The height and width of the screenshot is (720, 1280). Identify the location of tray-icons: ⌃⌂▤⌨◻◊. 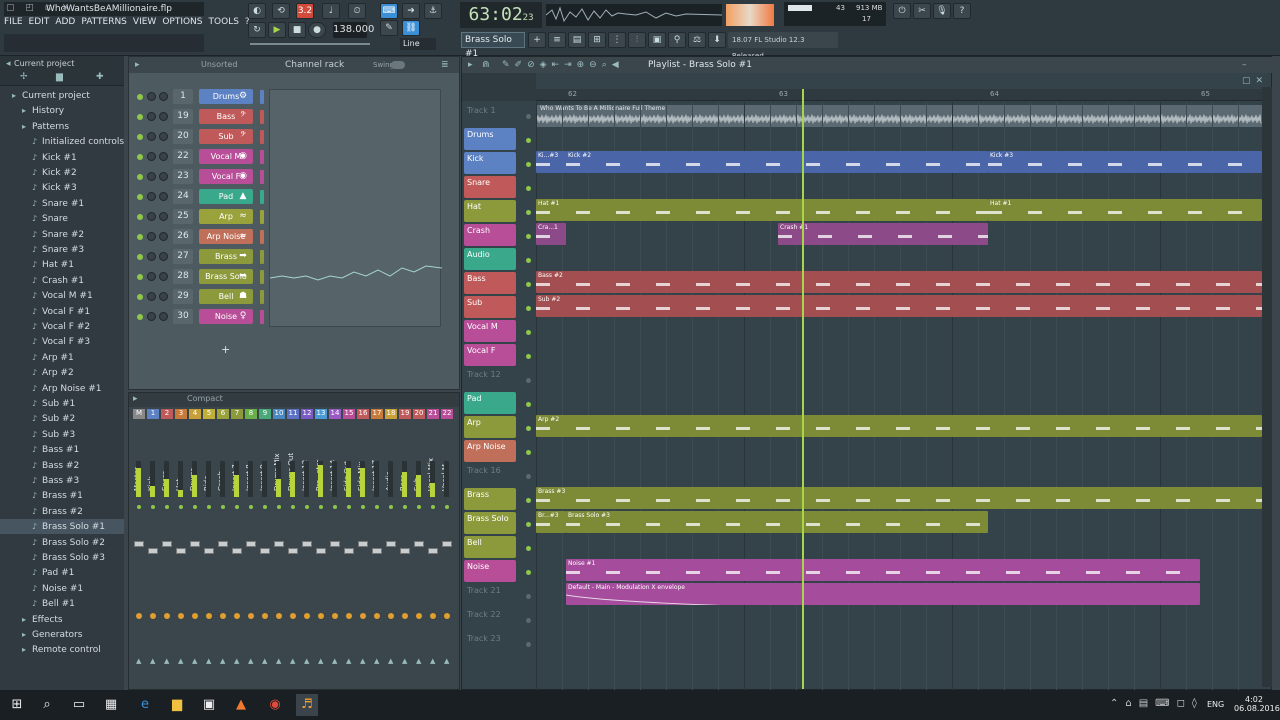
(1157, 703).